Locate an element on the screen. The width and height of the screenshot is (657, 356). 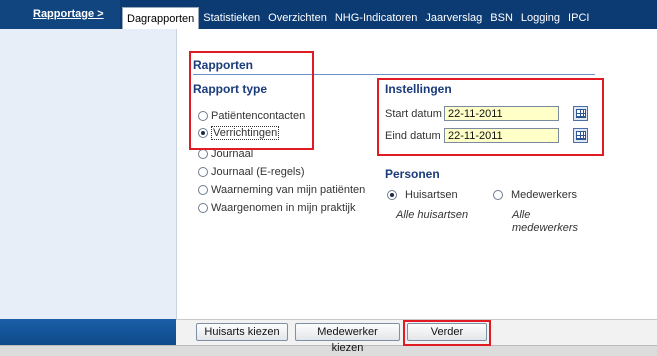
radio-label: Journaal is located at coordinates (232, 154).